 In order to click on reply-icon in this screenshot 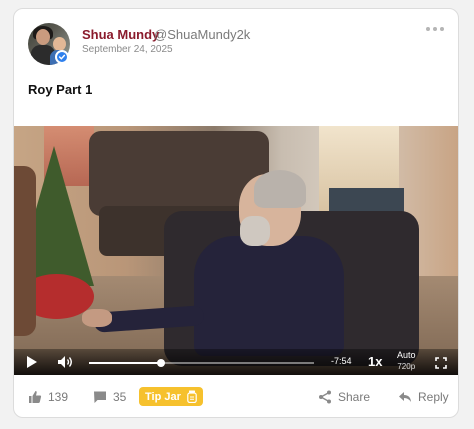, I will do `click(405, 397)`.